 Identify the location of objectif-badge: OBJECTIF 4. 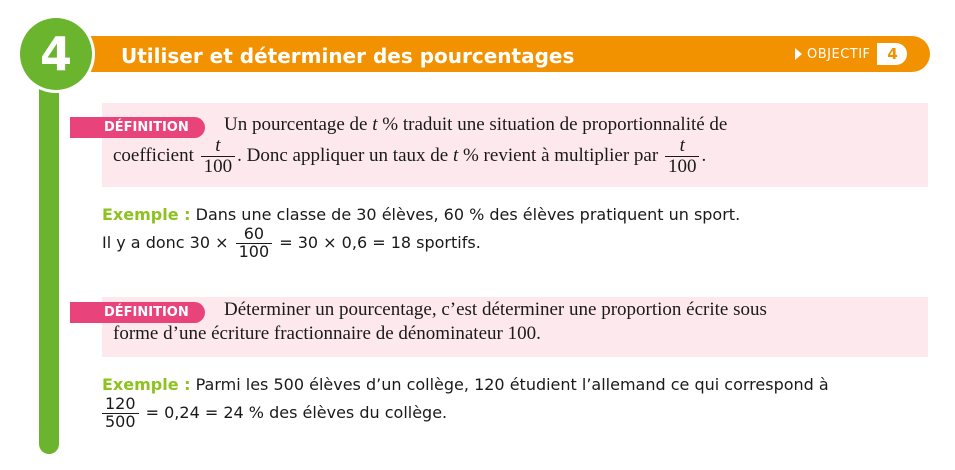
(851, 54).